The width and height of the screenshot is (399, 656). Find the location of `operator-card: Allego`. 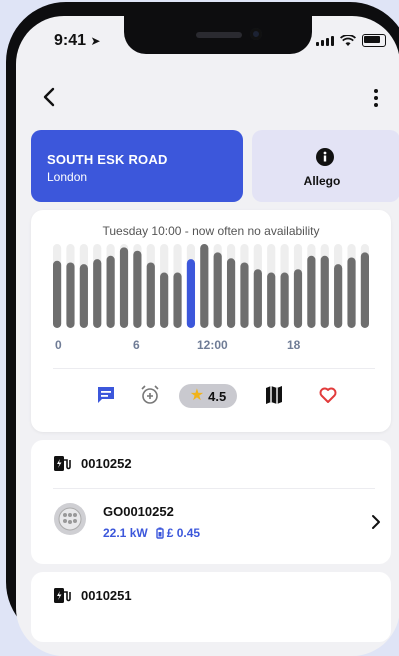

operator-card: Allego is located at coordinates (325, 166).